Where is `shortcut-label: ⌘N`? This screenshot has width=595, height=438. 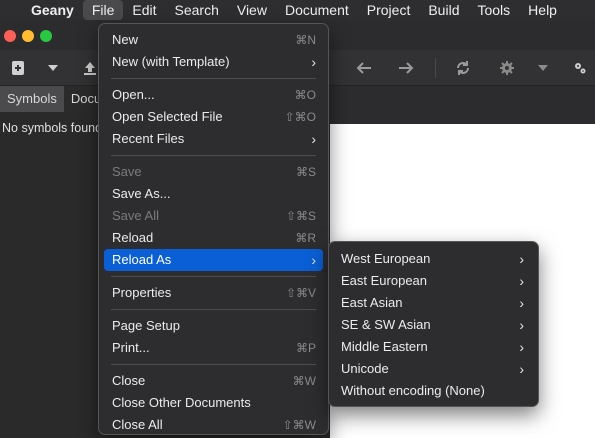 shortcut-label: ⌘N is located at coordinates (305, 40).